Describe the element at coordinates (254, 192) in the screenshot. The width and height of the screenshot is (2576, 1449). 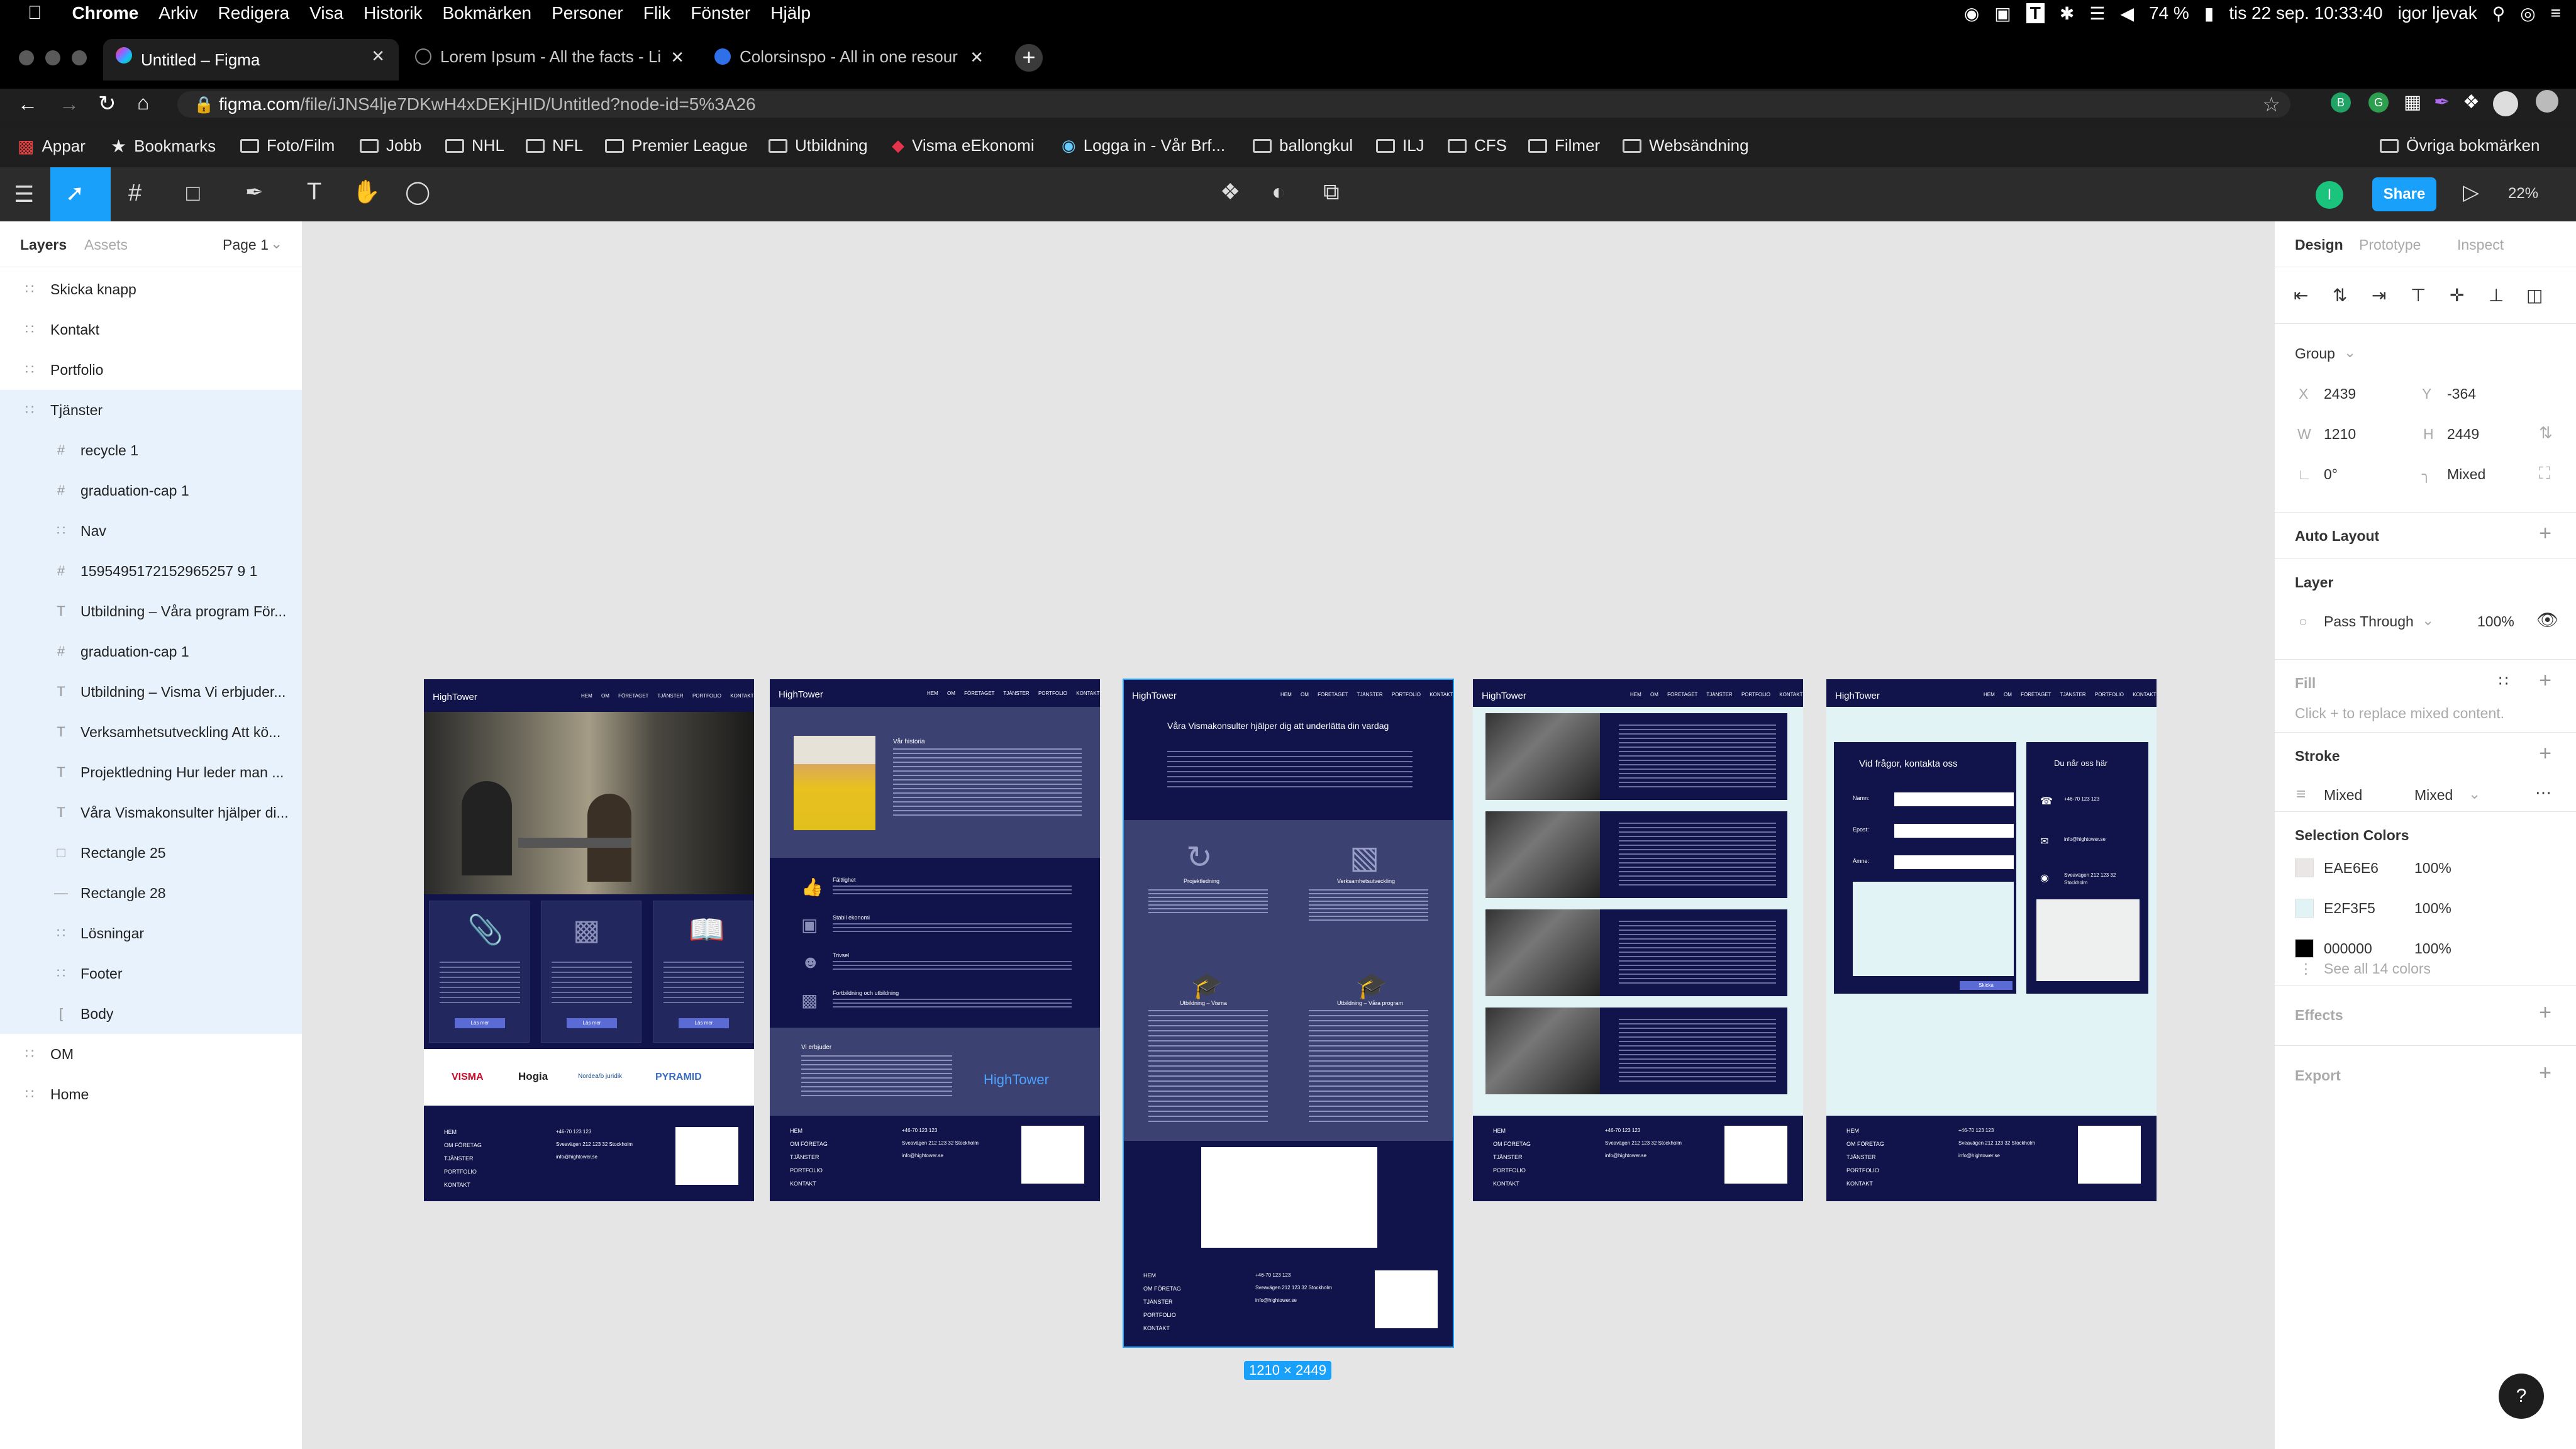
I see `pen-tool-icon: ✒` at that location.